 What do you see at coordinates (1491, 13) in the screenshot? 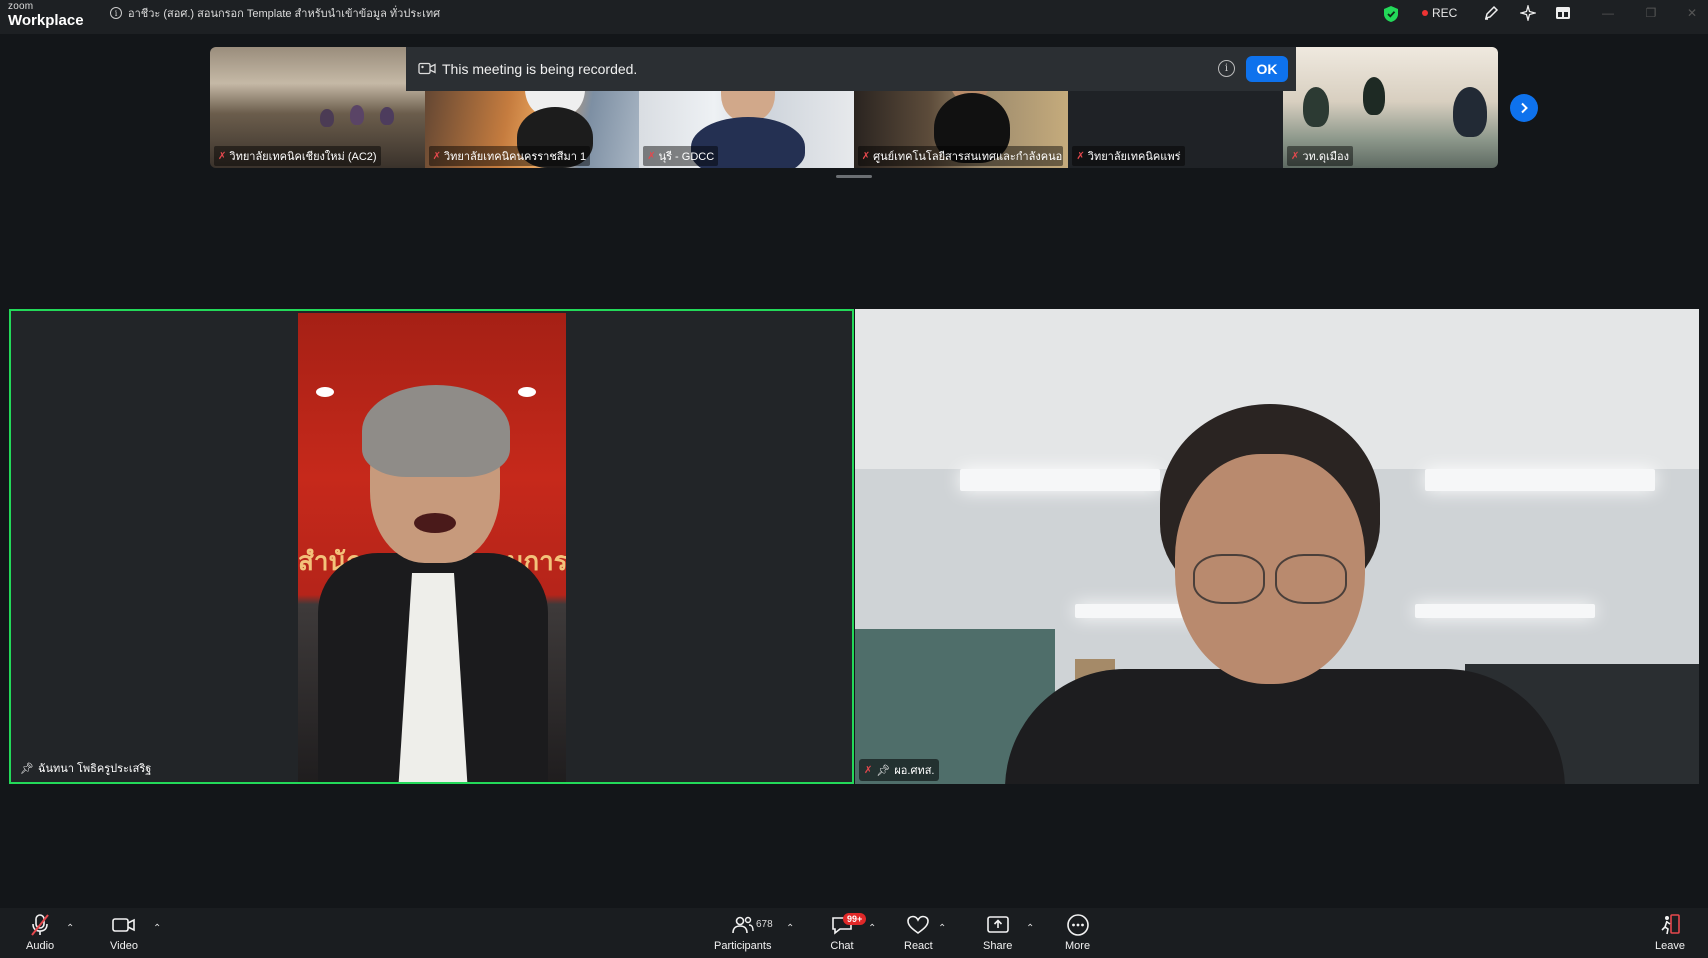
I see `annotate-pen-icon` at bounding box center [1491, 13].